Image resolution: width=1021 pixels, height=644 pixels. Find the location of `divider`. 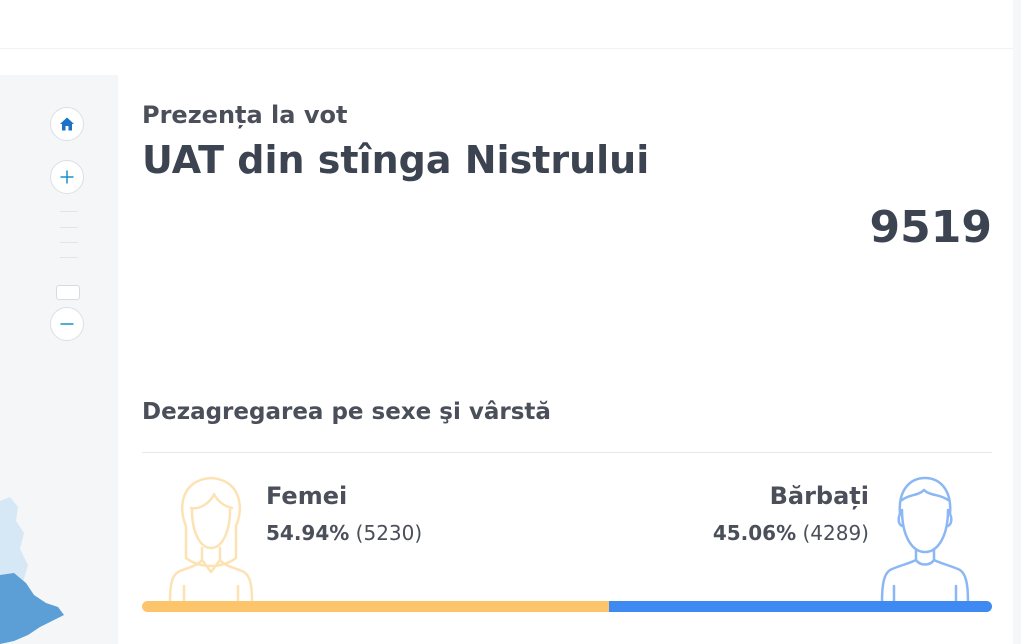

divider is located at coordinates (567, 452).